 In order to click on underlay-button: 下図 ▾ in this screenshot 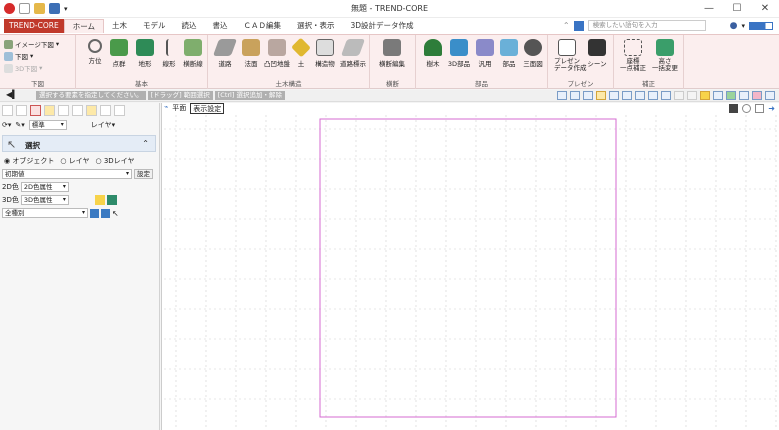, I will do `click(18, 56)`.